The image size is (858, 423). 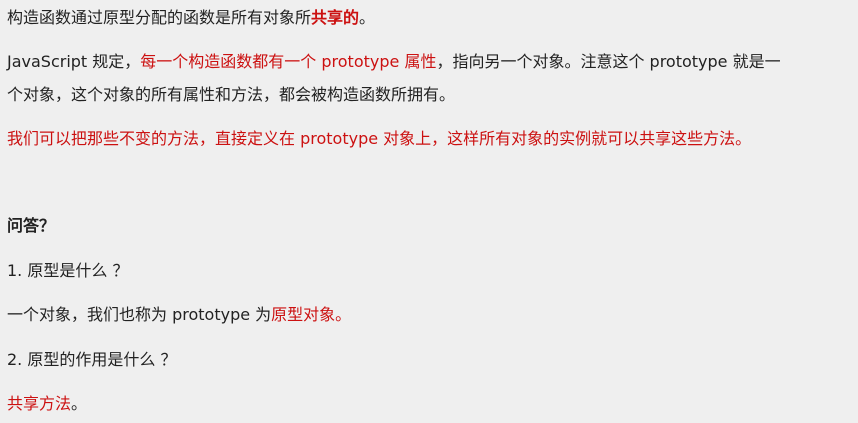 I want to click on qa-heading: 问答？, so click(x=31, y=226).